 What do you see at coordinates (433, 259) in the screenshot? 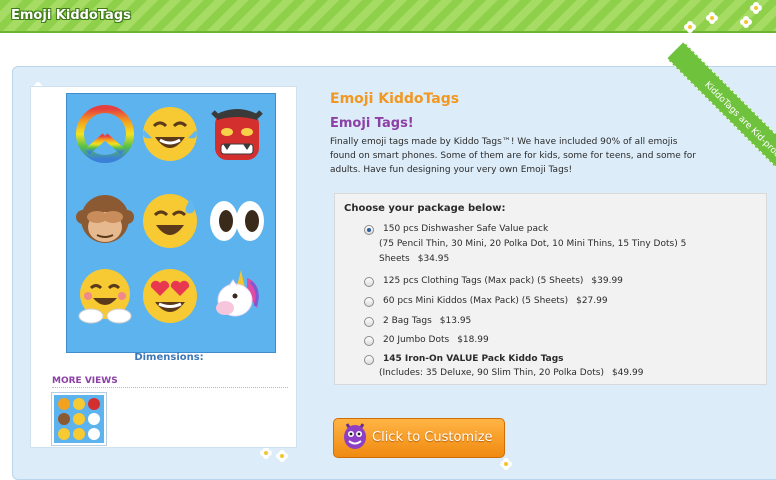
I see `package-option-price: $34.95` at bounding box center [433, 259].